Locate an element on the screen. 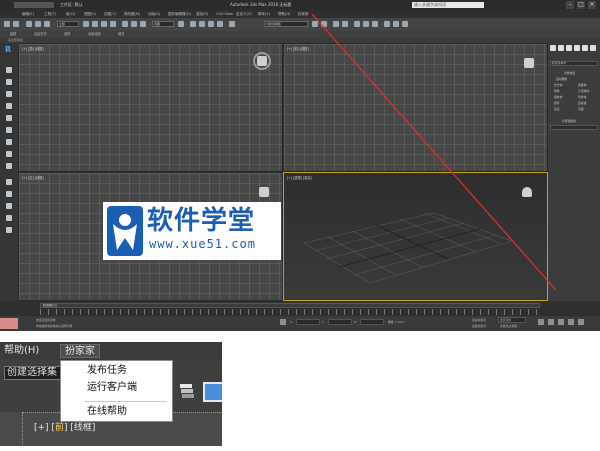  scale-icon is located at coordinates (143, 24).